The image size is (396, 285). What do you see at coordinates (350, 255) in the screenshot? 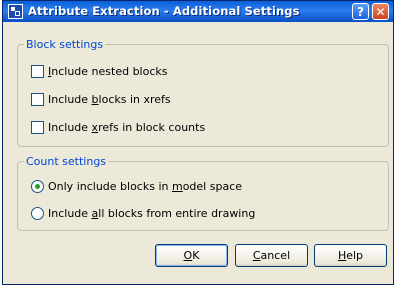
I see `help-button: Help` at bounding box center [350, 255].